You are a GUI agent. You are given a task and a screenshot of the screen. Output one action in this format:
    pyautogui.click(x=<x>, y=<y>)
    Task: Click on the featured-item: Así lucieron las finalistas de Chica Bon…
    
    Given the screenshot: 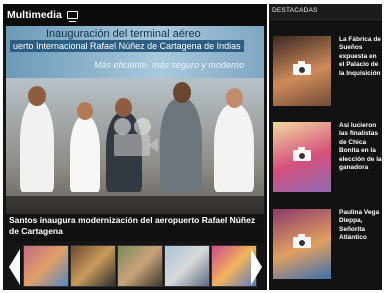 What is the action you would take?
    pyautogui.click(x=327, y=163)
    